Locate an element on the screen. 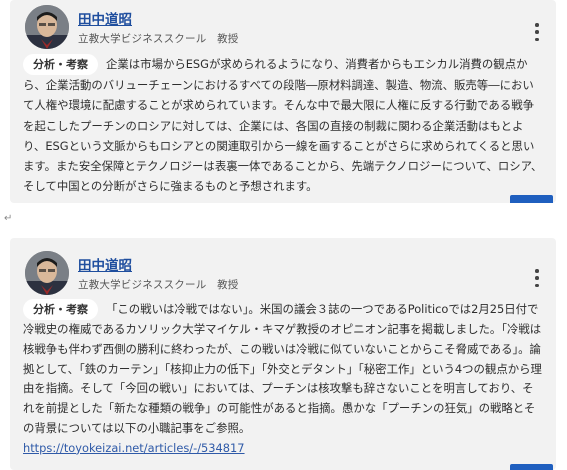  article-link: https://toyokeizai.net/articles/-/534817 is located at coordinates (134, 448).